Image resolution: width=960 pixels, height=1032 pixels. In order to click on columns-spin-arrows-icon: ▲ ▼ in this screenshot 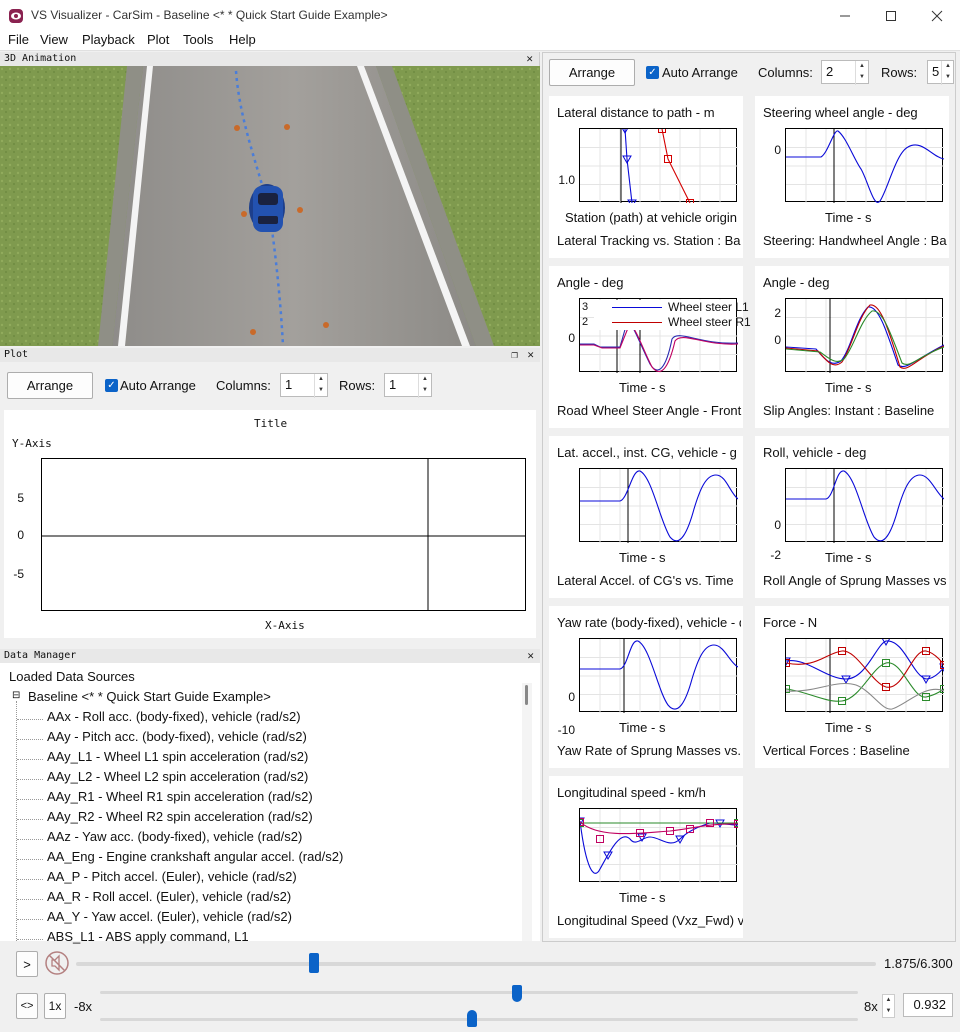, I will do `click(320, 386)`.